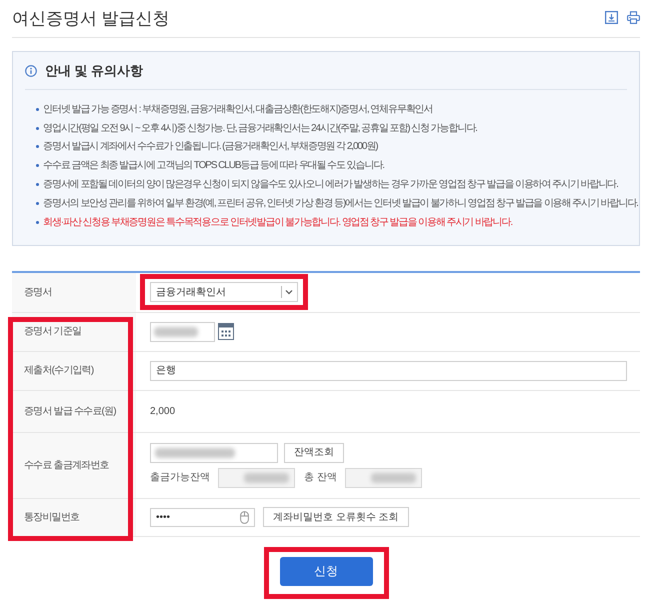 The image size is (666, 600). What do you see at coordinates (314, 452) in the screenshot?
I see `balance-inquiry-button: 잔액조회` at bounding box center [314, 452].